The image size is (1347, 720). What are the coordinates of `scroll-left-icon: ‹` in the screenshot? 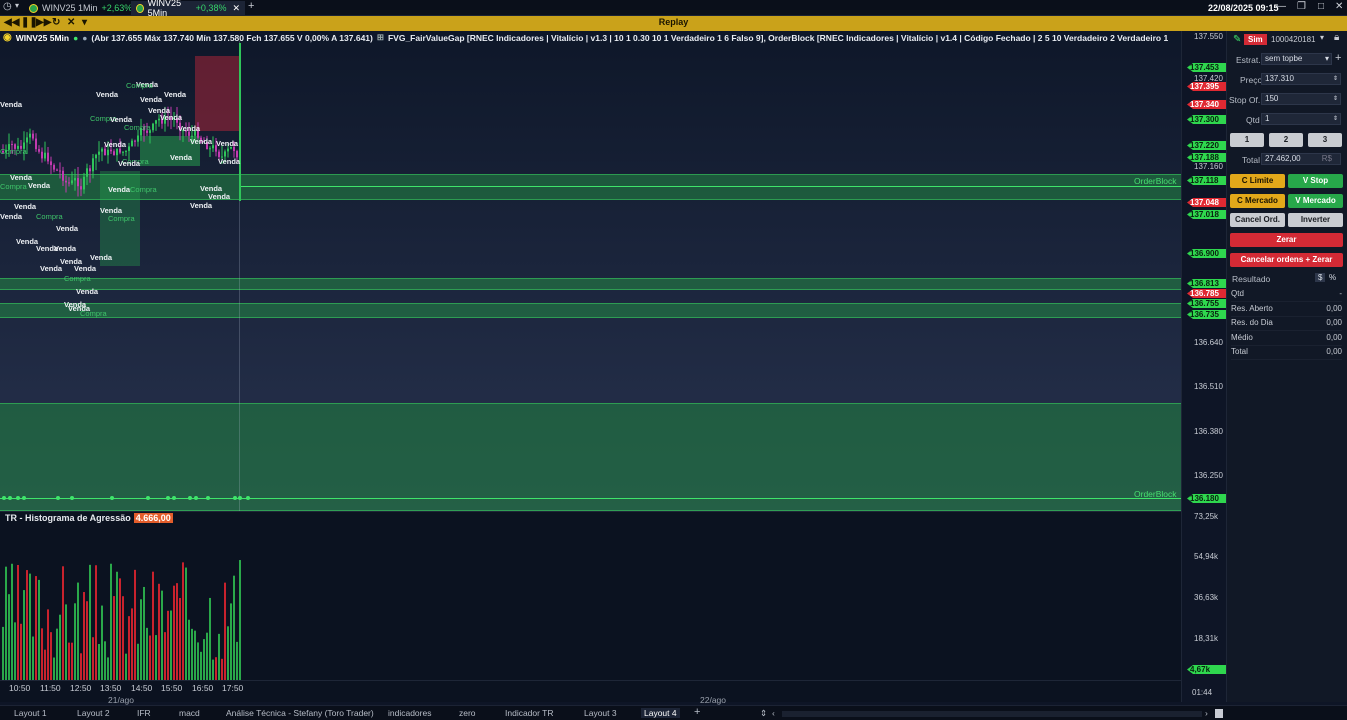 It's located at (773, 713).